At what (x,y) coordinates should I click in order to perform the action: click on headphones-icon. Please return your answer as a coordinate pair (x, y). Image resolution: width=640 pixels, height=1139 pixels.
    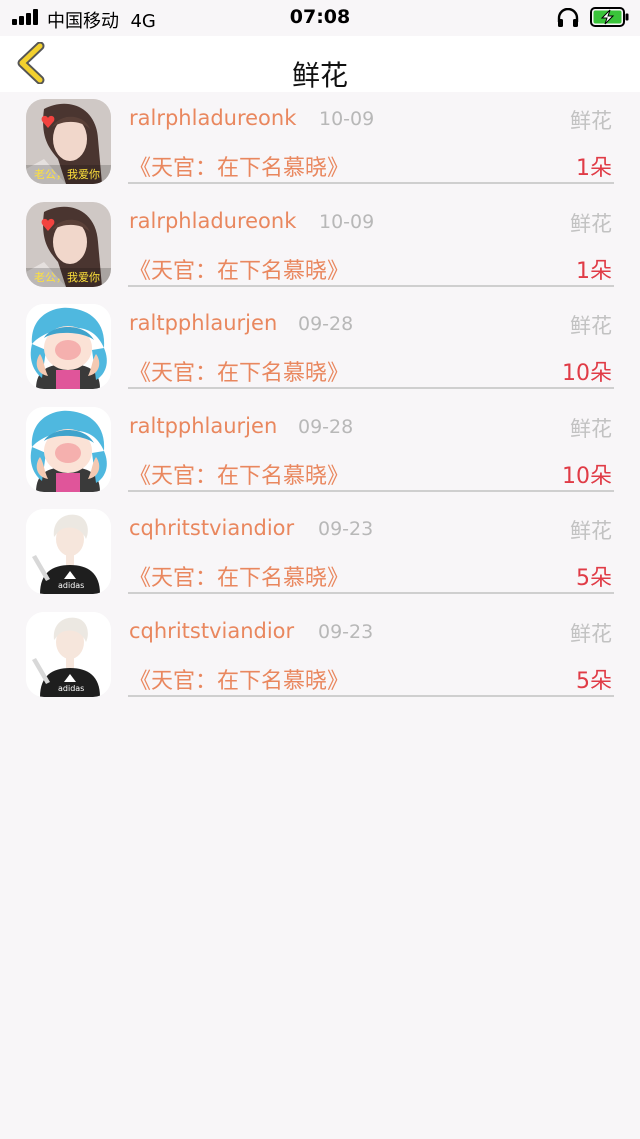
    Looking at the image, I should click on (568, 19).